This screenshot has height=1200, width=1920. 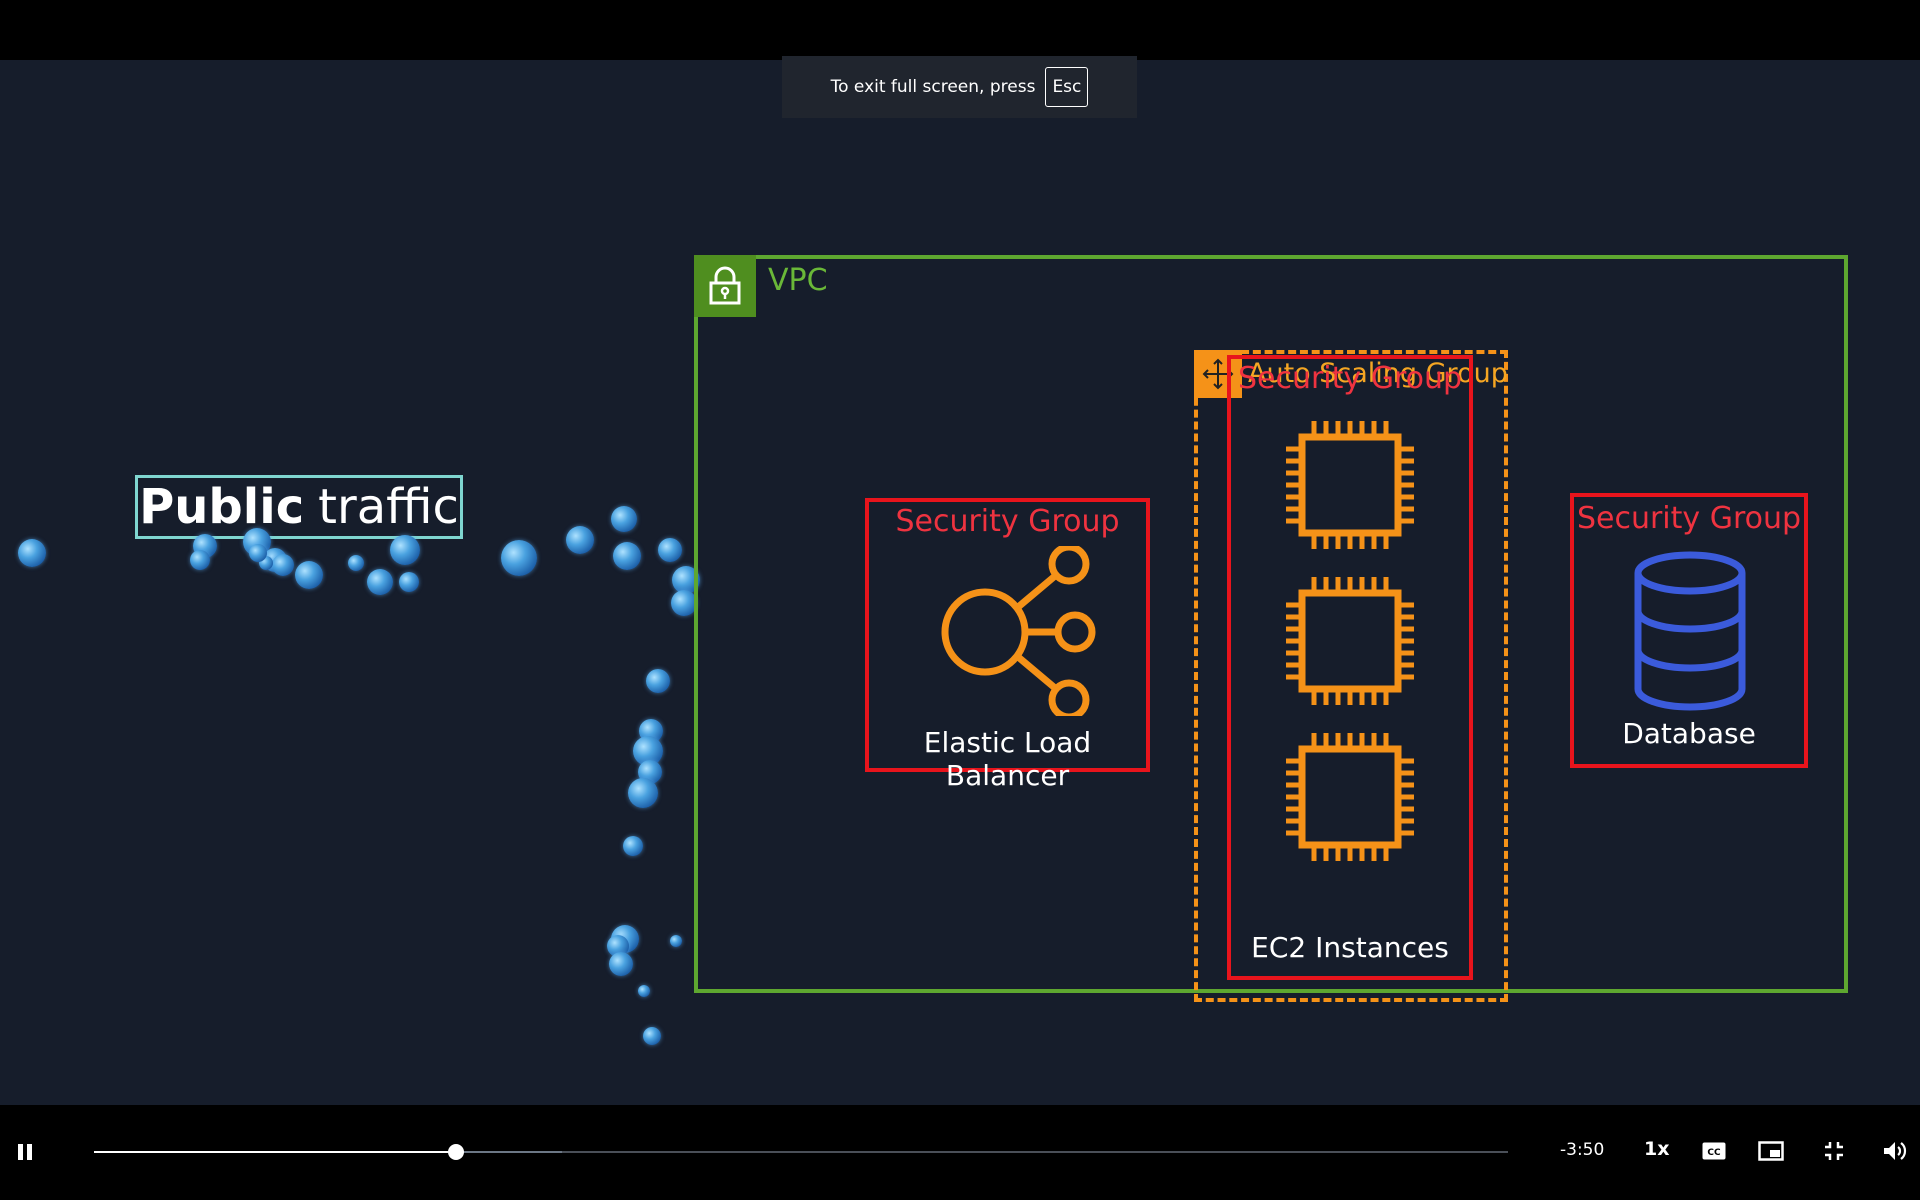 I want to click on ec2-security-group-title: Security Group, so click(x=1350, y=378).